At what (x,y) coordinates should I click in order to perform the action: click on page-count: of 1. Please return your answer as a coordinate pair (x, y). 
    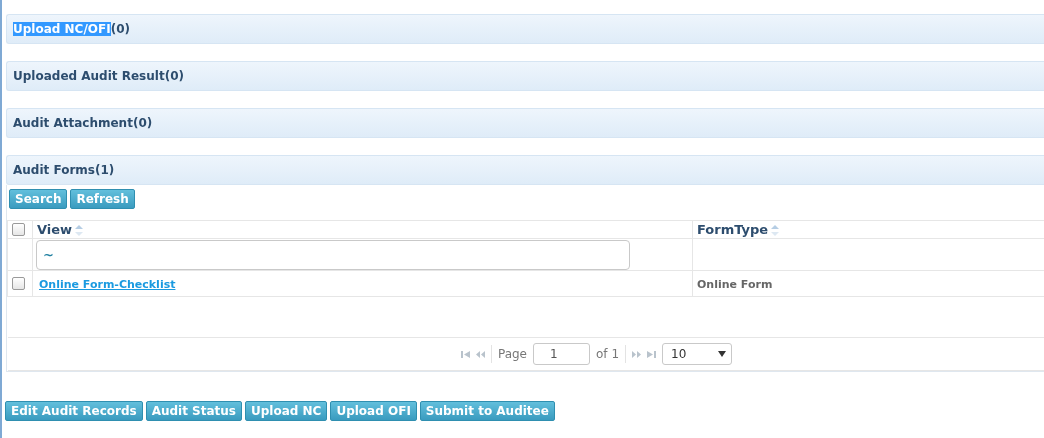
    Looking at the image, I should click on (608, 354).